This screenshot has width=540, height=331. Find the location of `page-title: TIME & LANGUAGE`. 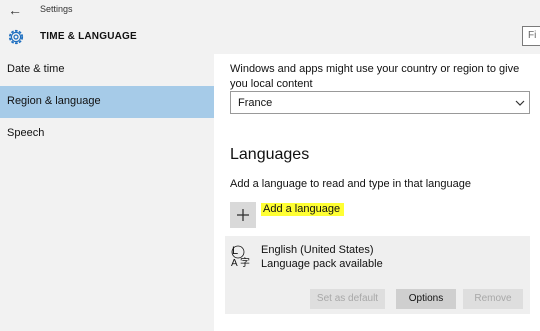

page-title: TIME & LANGUAGE is located at coordinates (88, 36).